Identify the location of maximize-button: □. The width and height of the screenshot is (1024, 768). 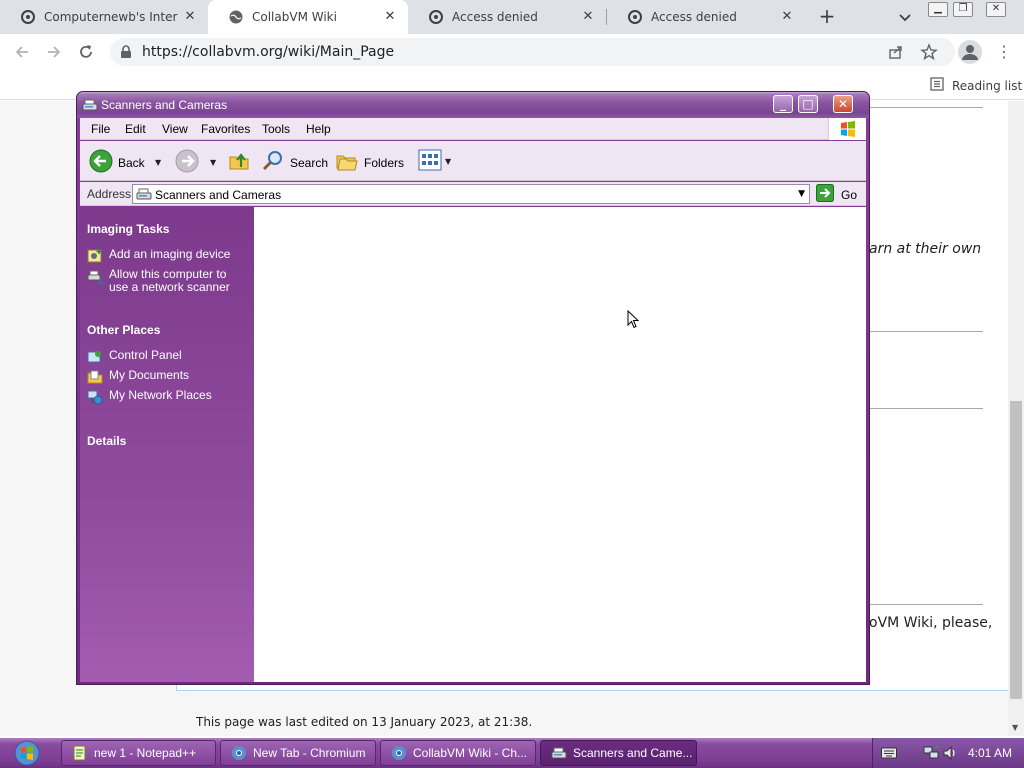
(808, 104).